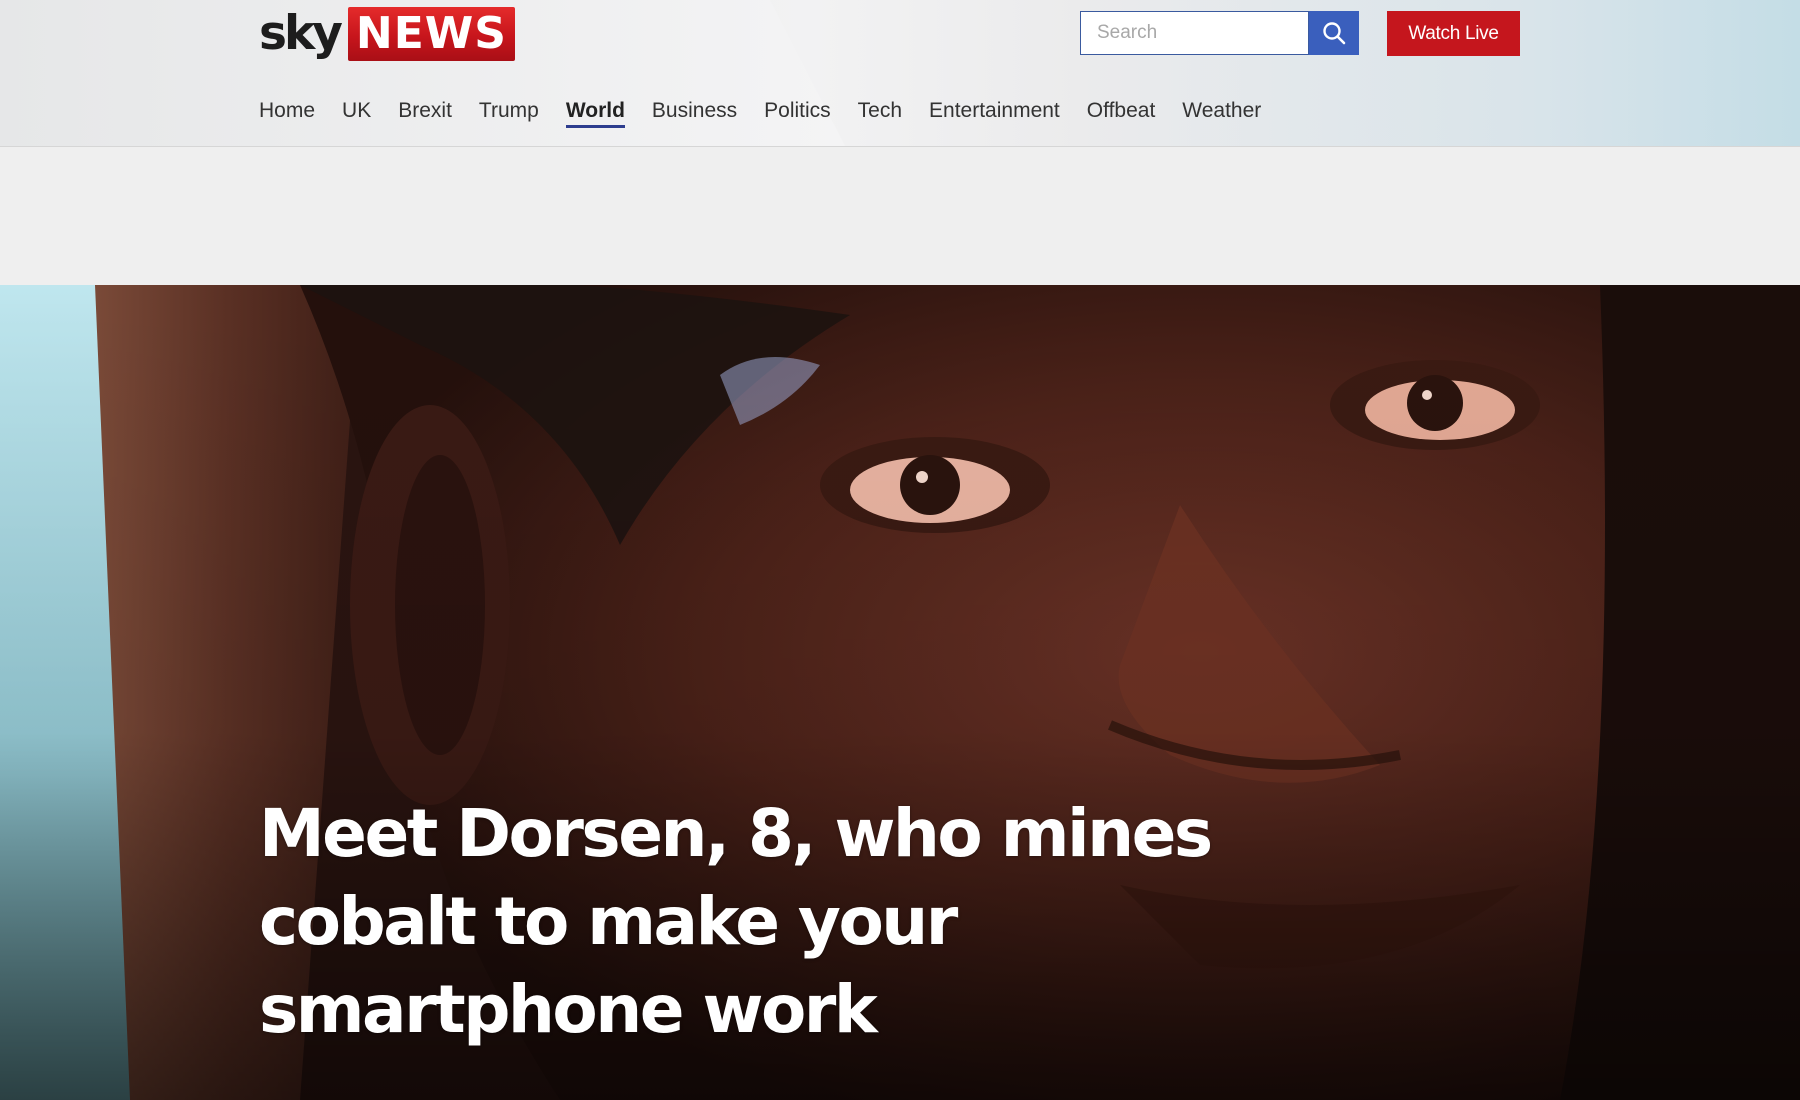  I want to click on search-button, so click(1334, 33).